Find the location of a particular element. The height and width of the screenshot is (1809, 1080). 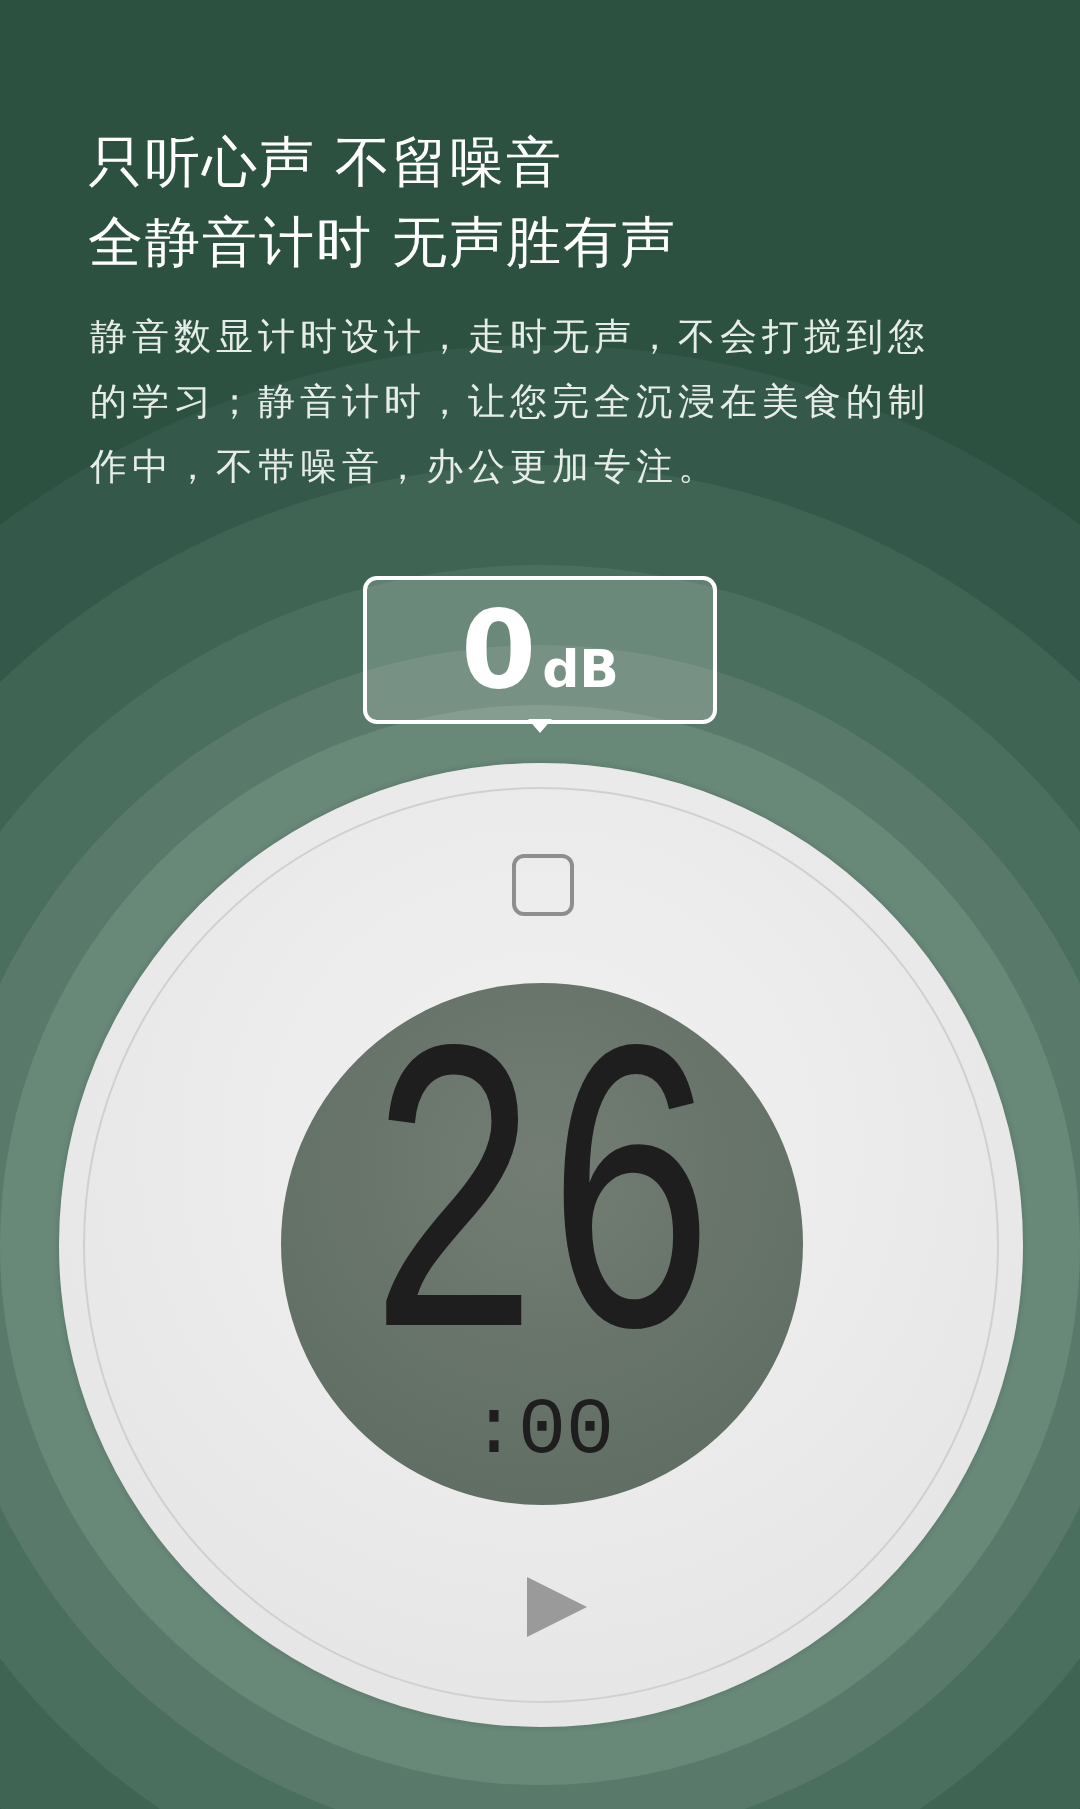

square-button-icon is located at coordinates (543, 885).